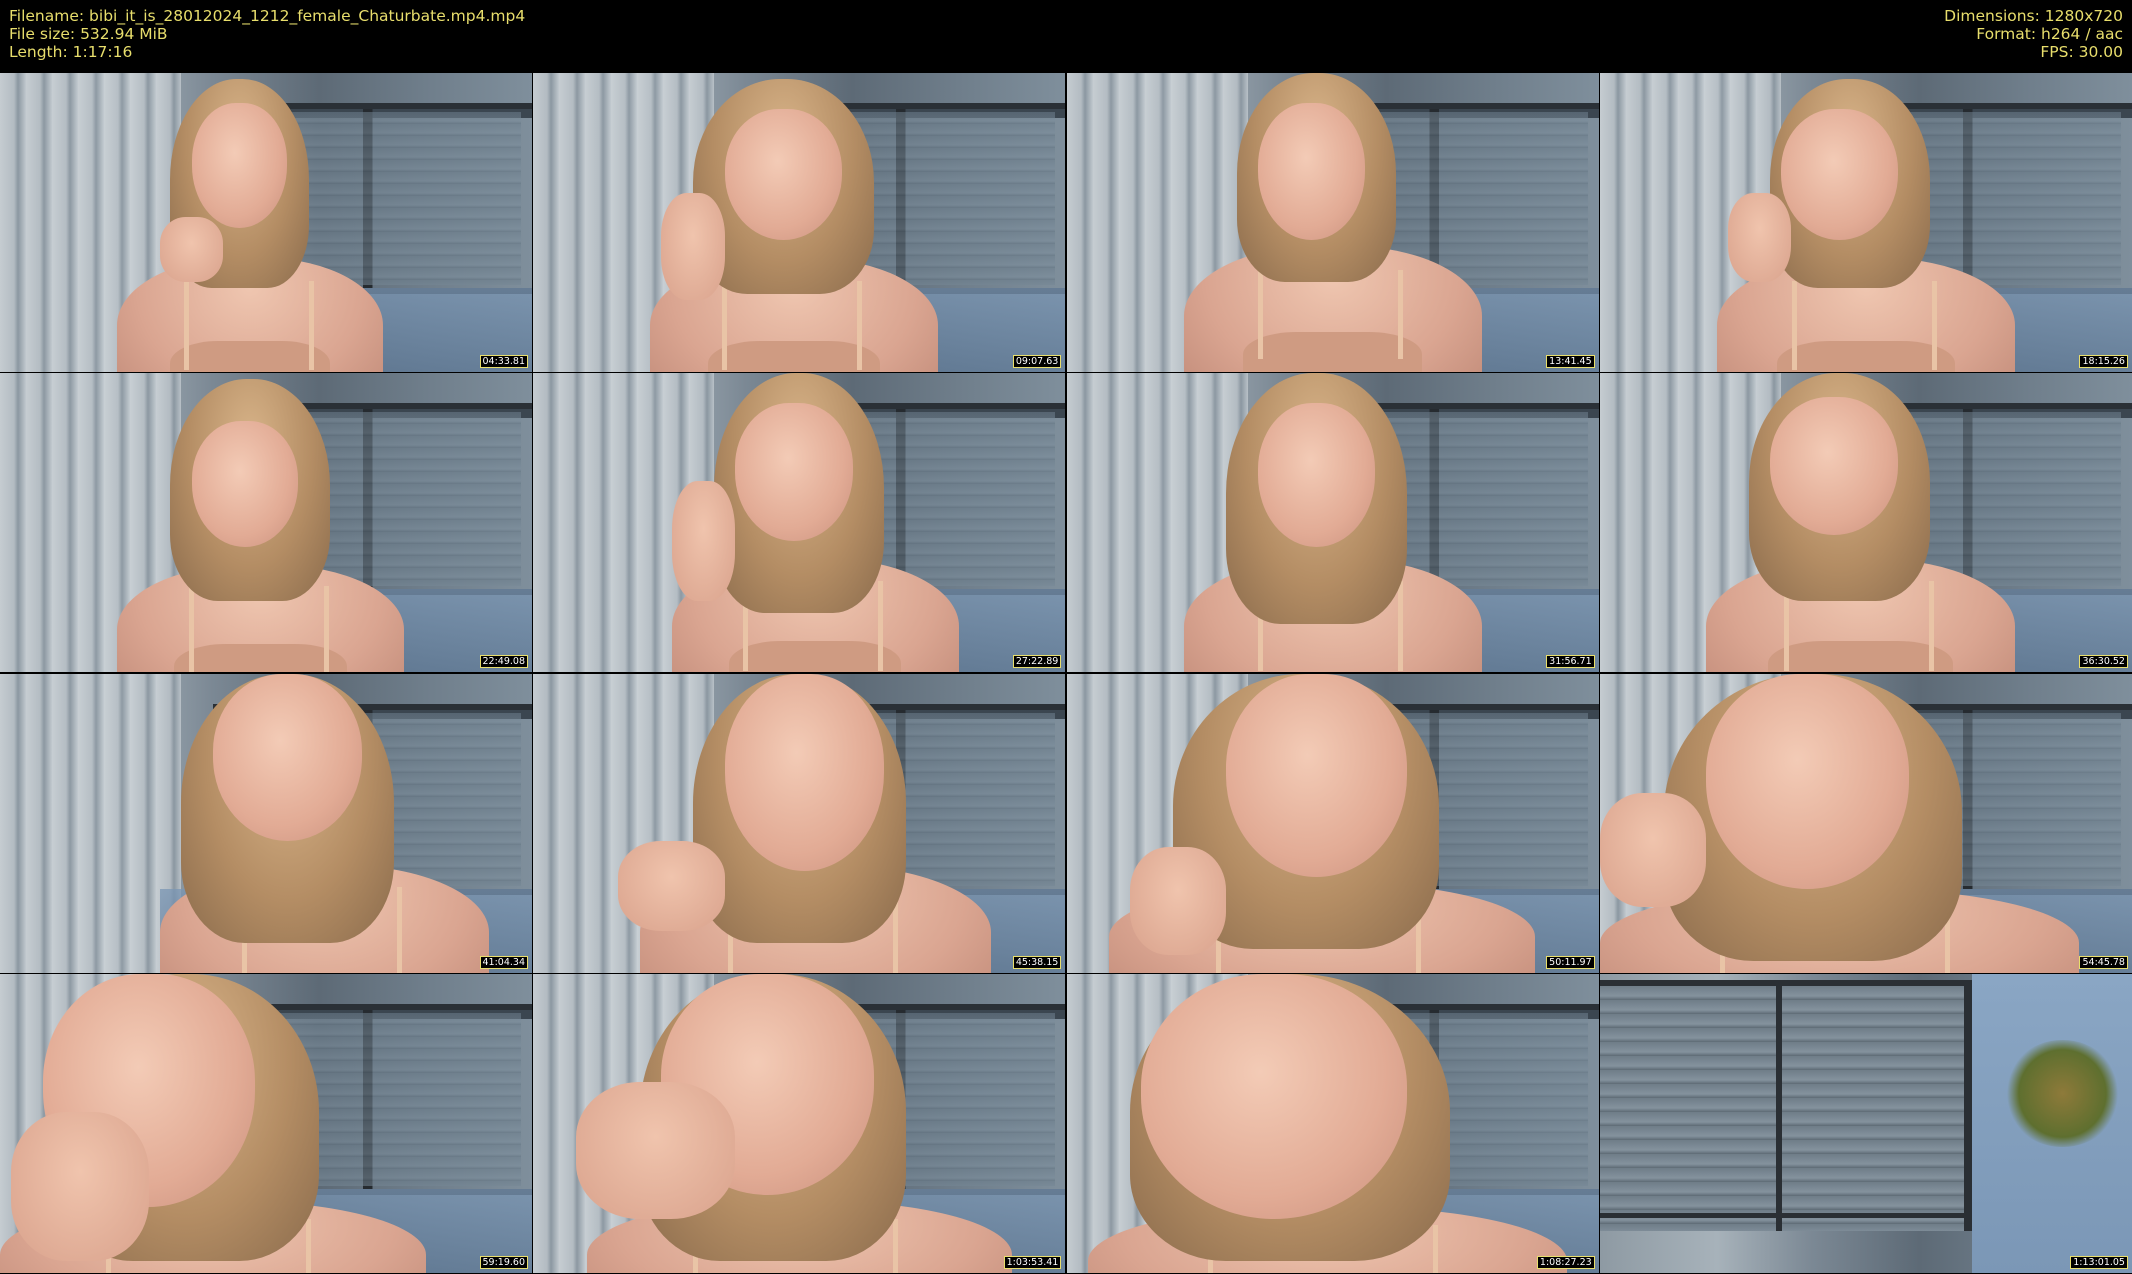  I want to click on window-sill, so click(1786, 1216).